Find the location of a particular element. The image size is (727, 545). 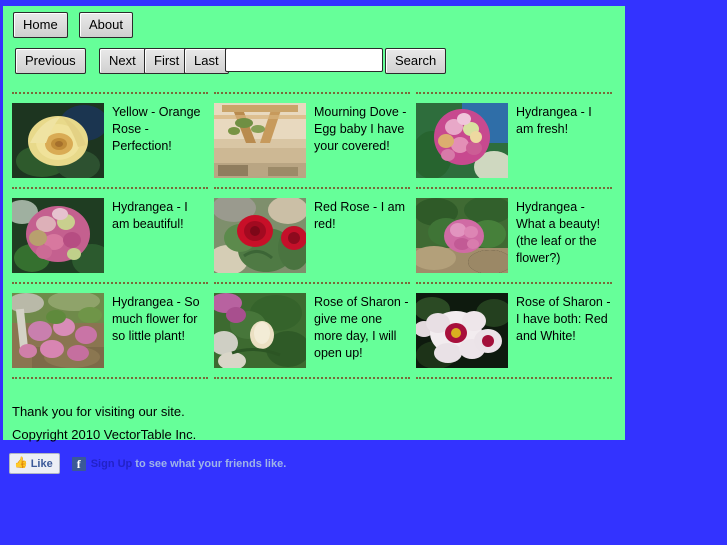

gallery-cell: Yellow - Orange Rose - Perfection! is located at coordinates (113, 140).